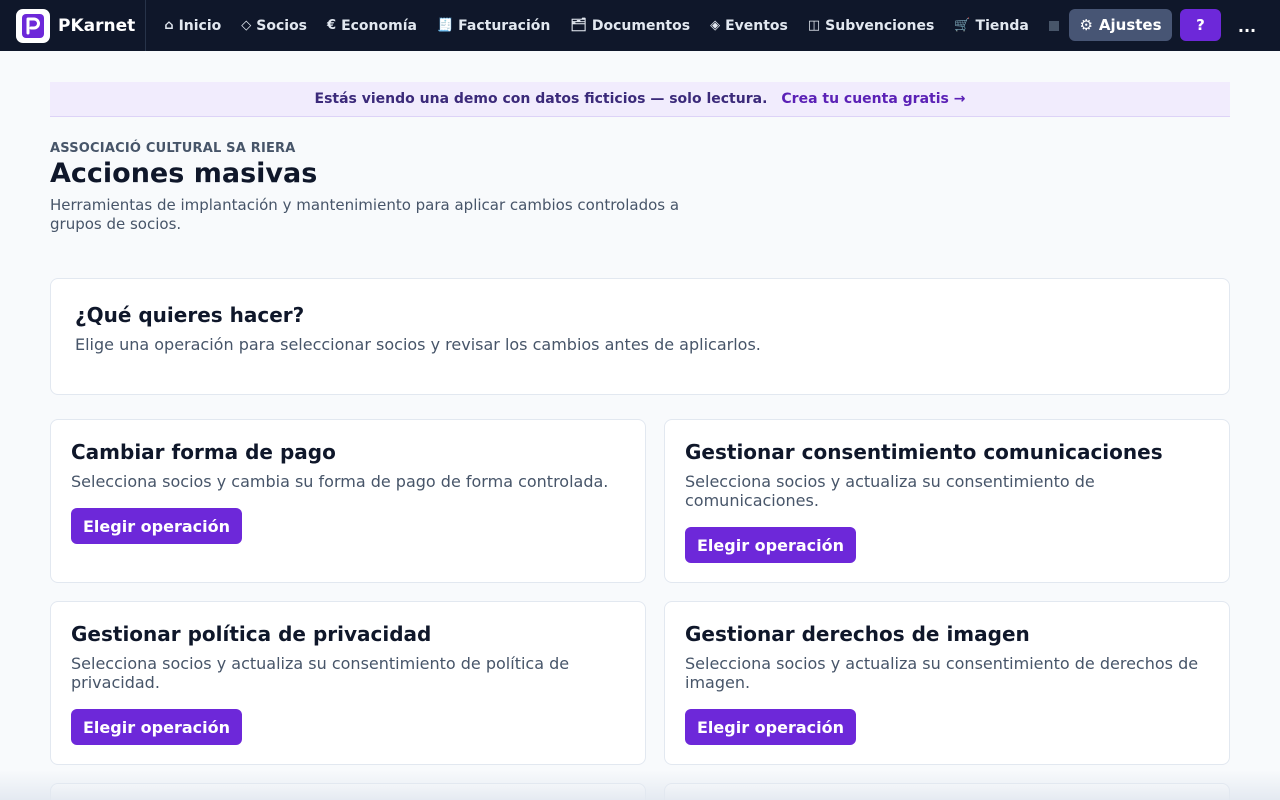 The width and height of the screenshot is (1280, 800). I want to click on members-icon: ◇, so click(246, 25).